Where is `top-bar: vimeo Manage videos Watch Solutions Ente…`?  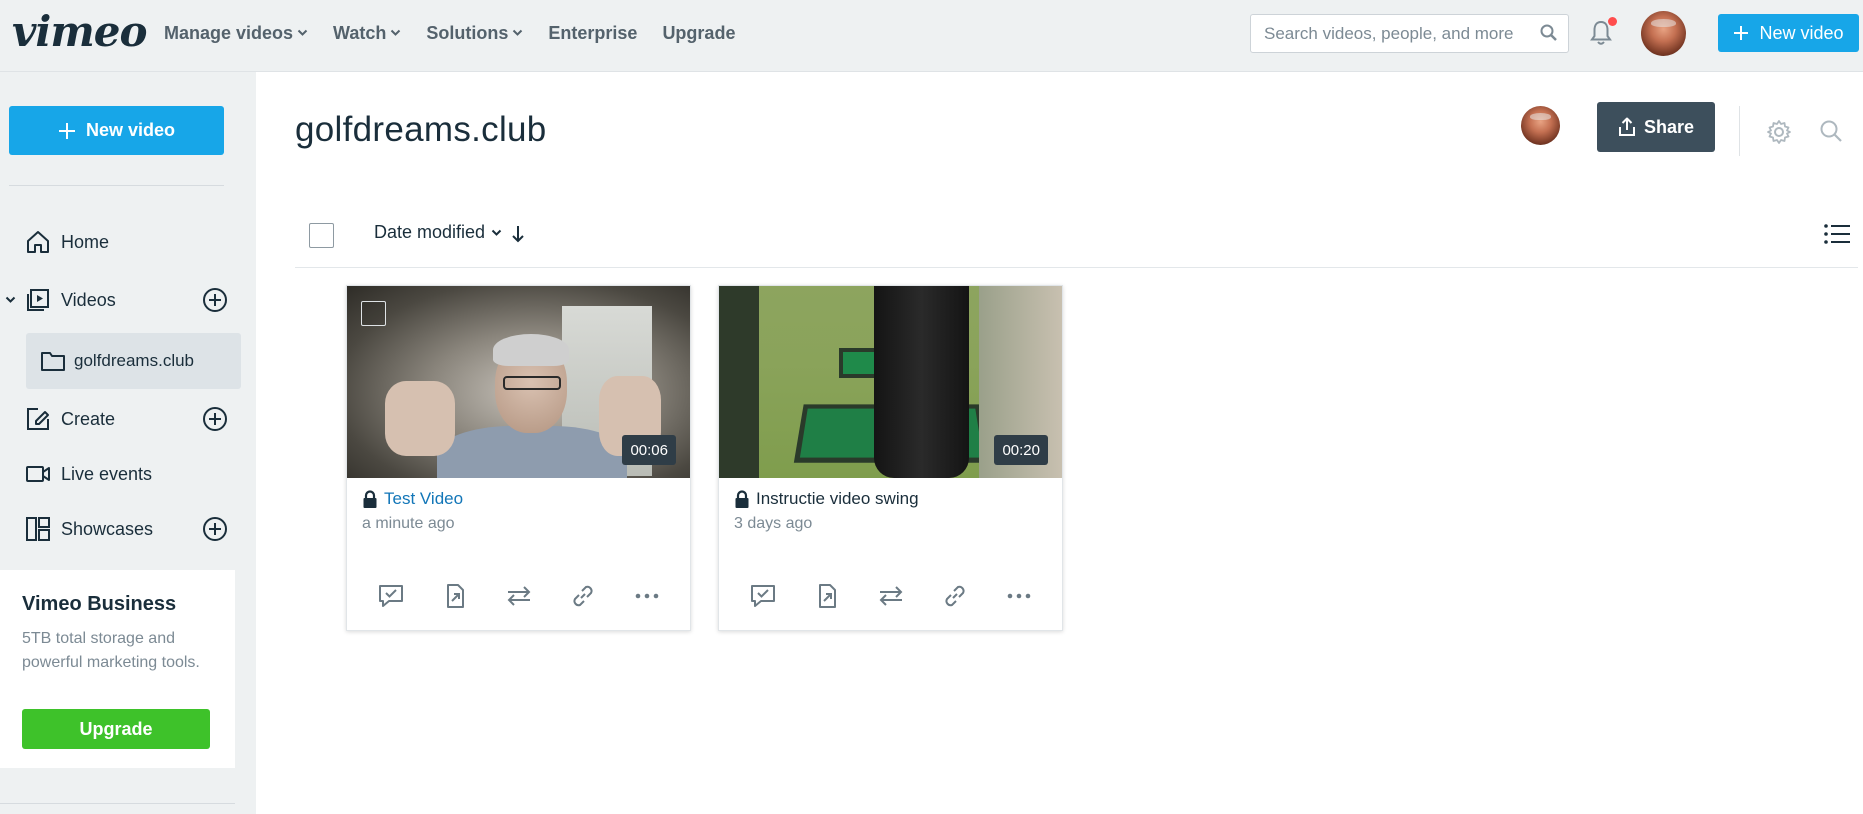
top-bar: vimeo Manage videos Watch Solutions Ente… is located at coordinates (931, 36).